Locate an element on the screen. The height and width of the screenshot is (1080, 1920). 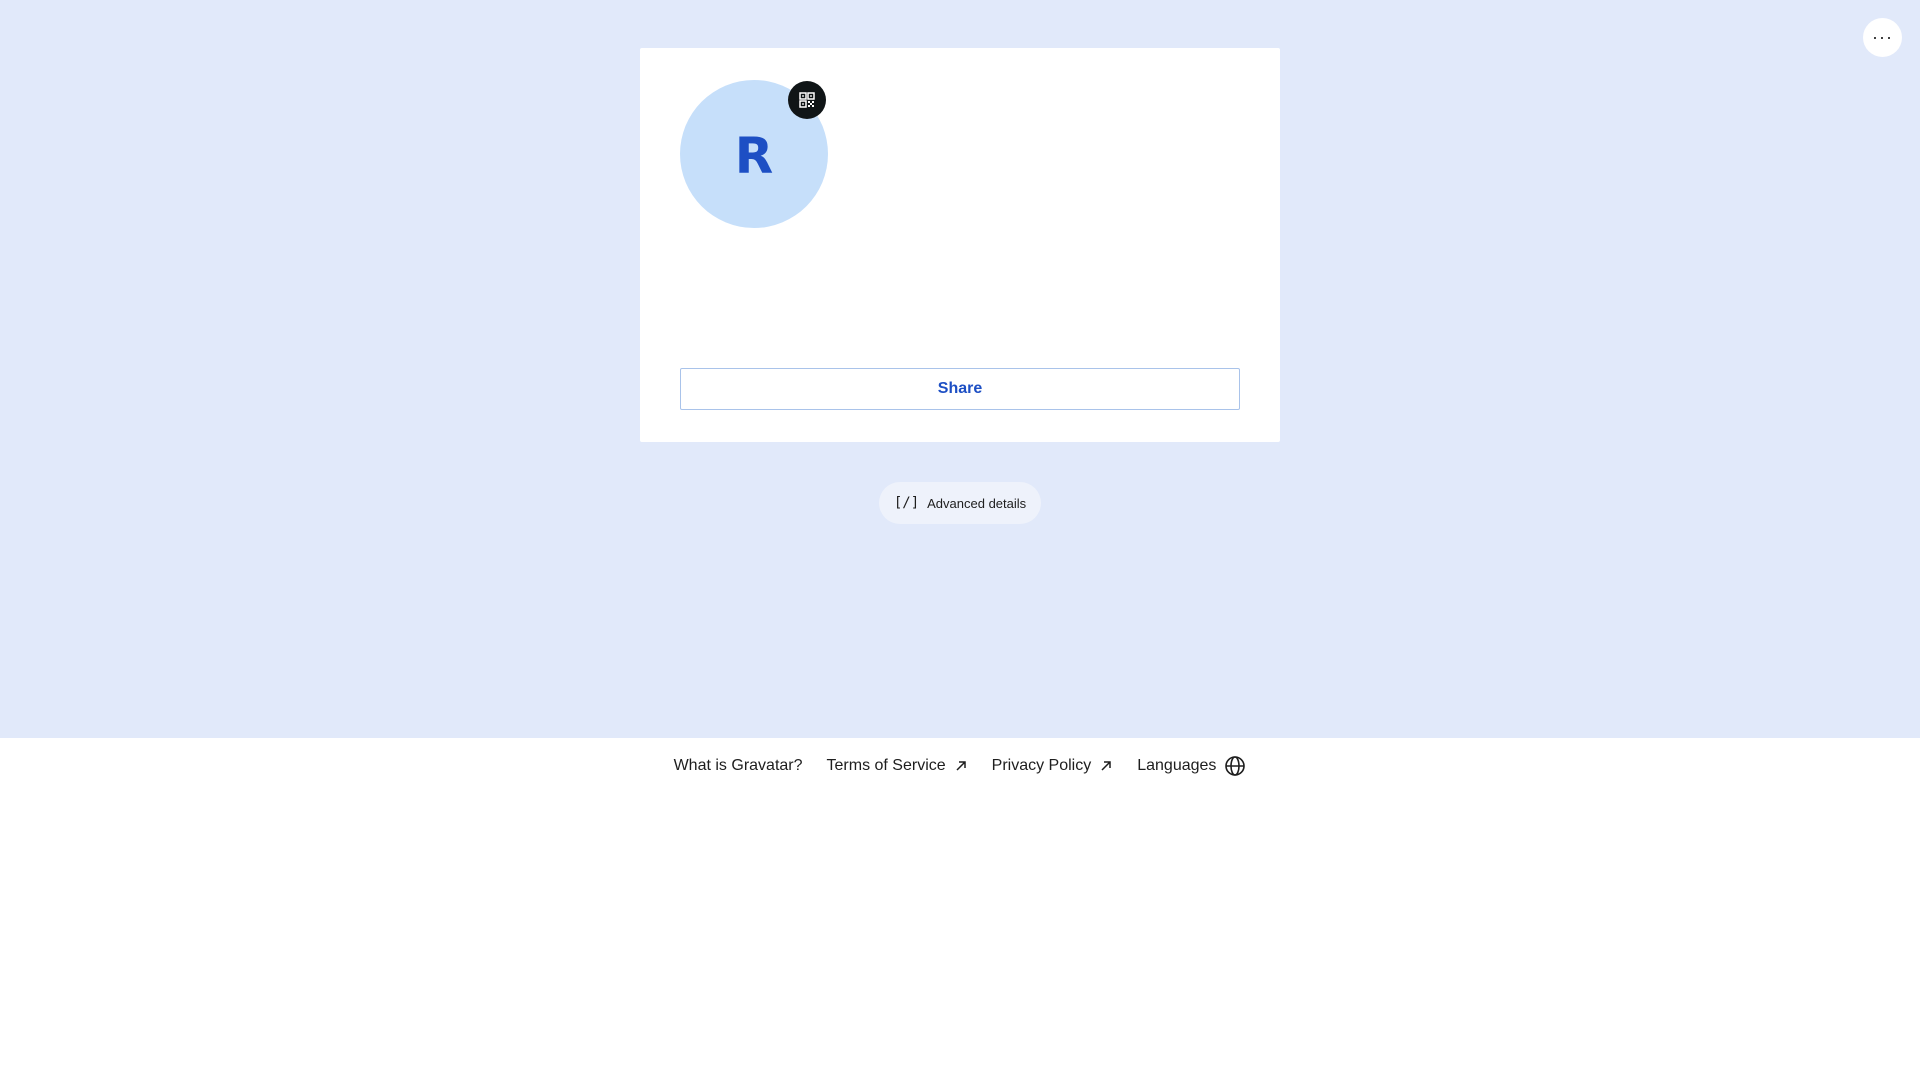
footer-link-label: What is Gravatar? is located at coordinates (738, 765).